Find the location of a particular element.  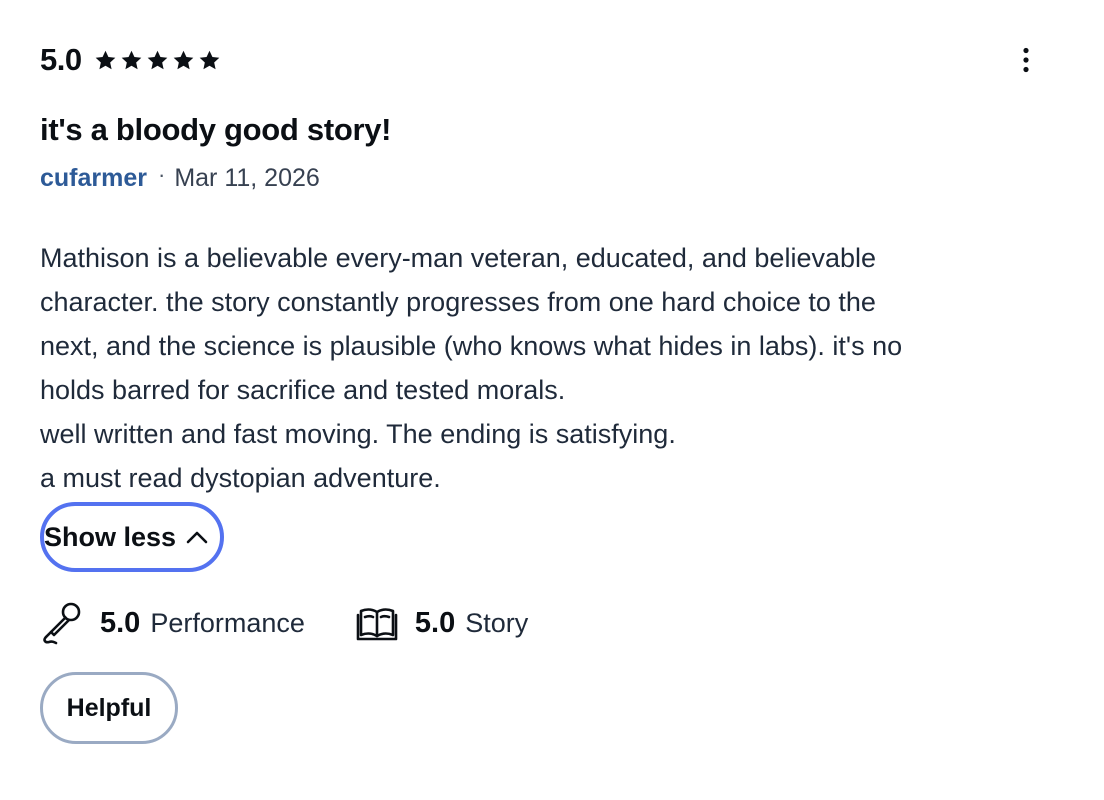

review-title: it's a bloody good story! is located at coordinates (216, 129).